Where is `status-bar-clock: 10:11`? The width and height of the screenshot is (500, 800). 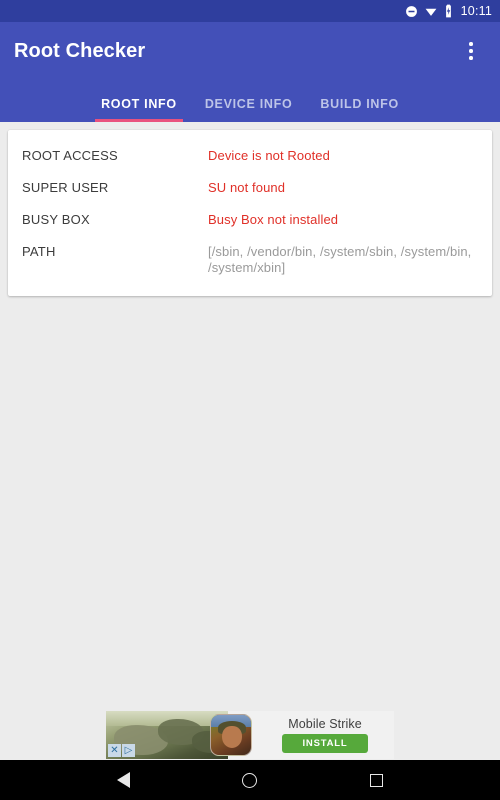 status-bar-clock: 10:11 is located at coordinates (476, 10).